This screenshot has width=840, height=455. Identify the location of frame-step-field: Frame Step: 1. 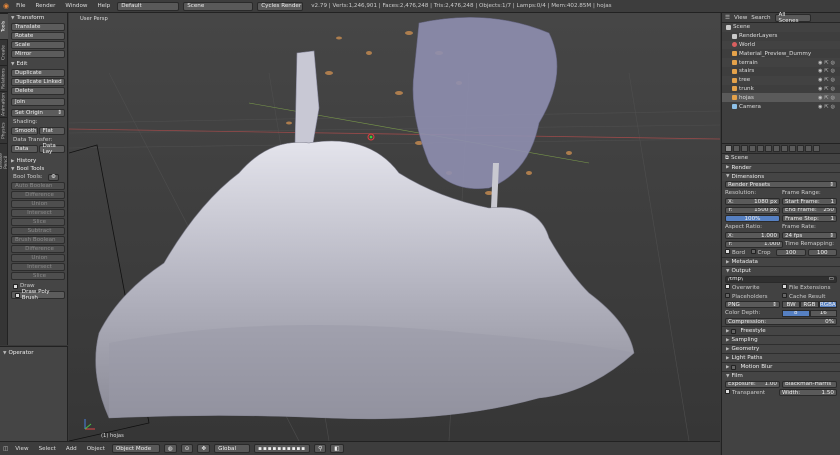
(809, 219).